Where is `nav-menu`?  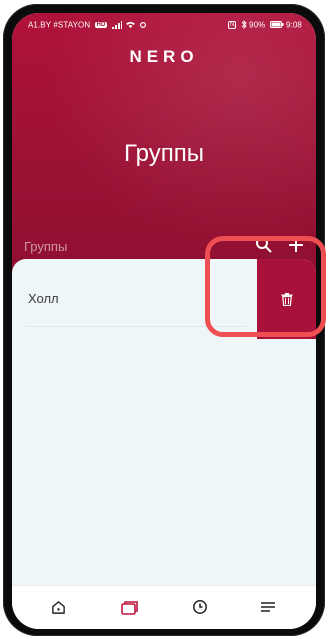 nav-menu is located at coordinates (268, 607).